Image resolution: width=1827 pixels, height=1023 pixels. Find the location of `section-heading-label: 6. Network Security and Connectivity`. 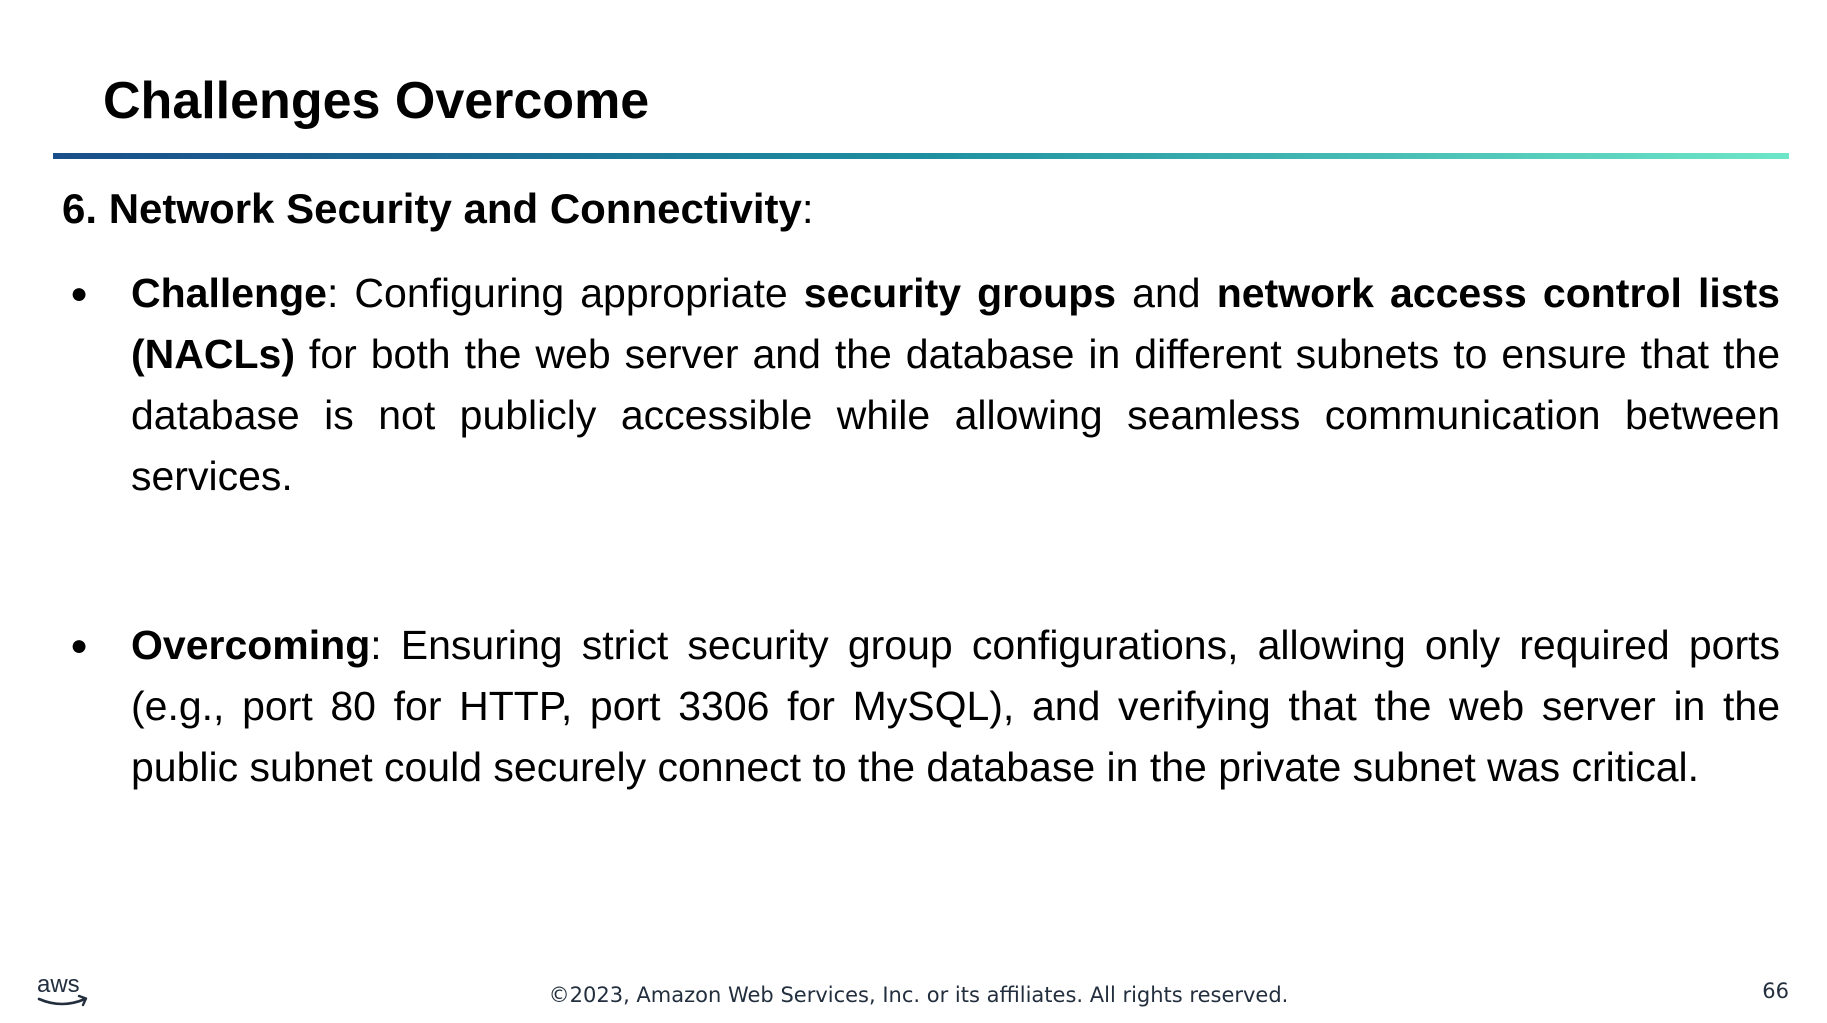

section-heading-label: 6. Network Security and Connectivity is located at coordinates (432, 208).